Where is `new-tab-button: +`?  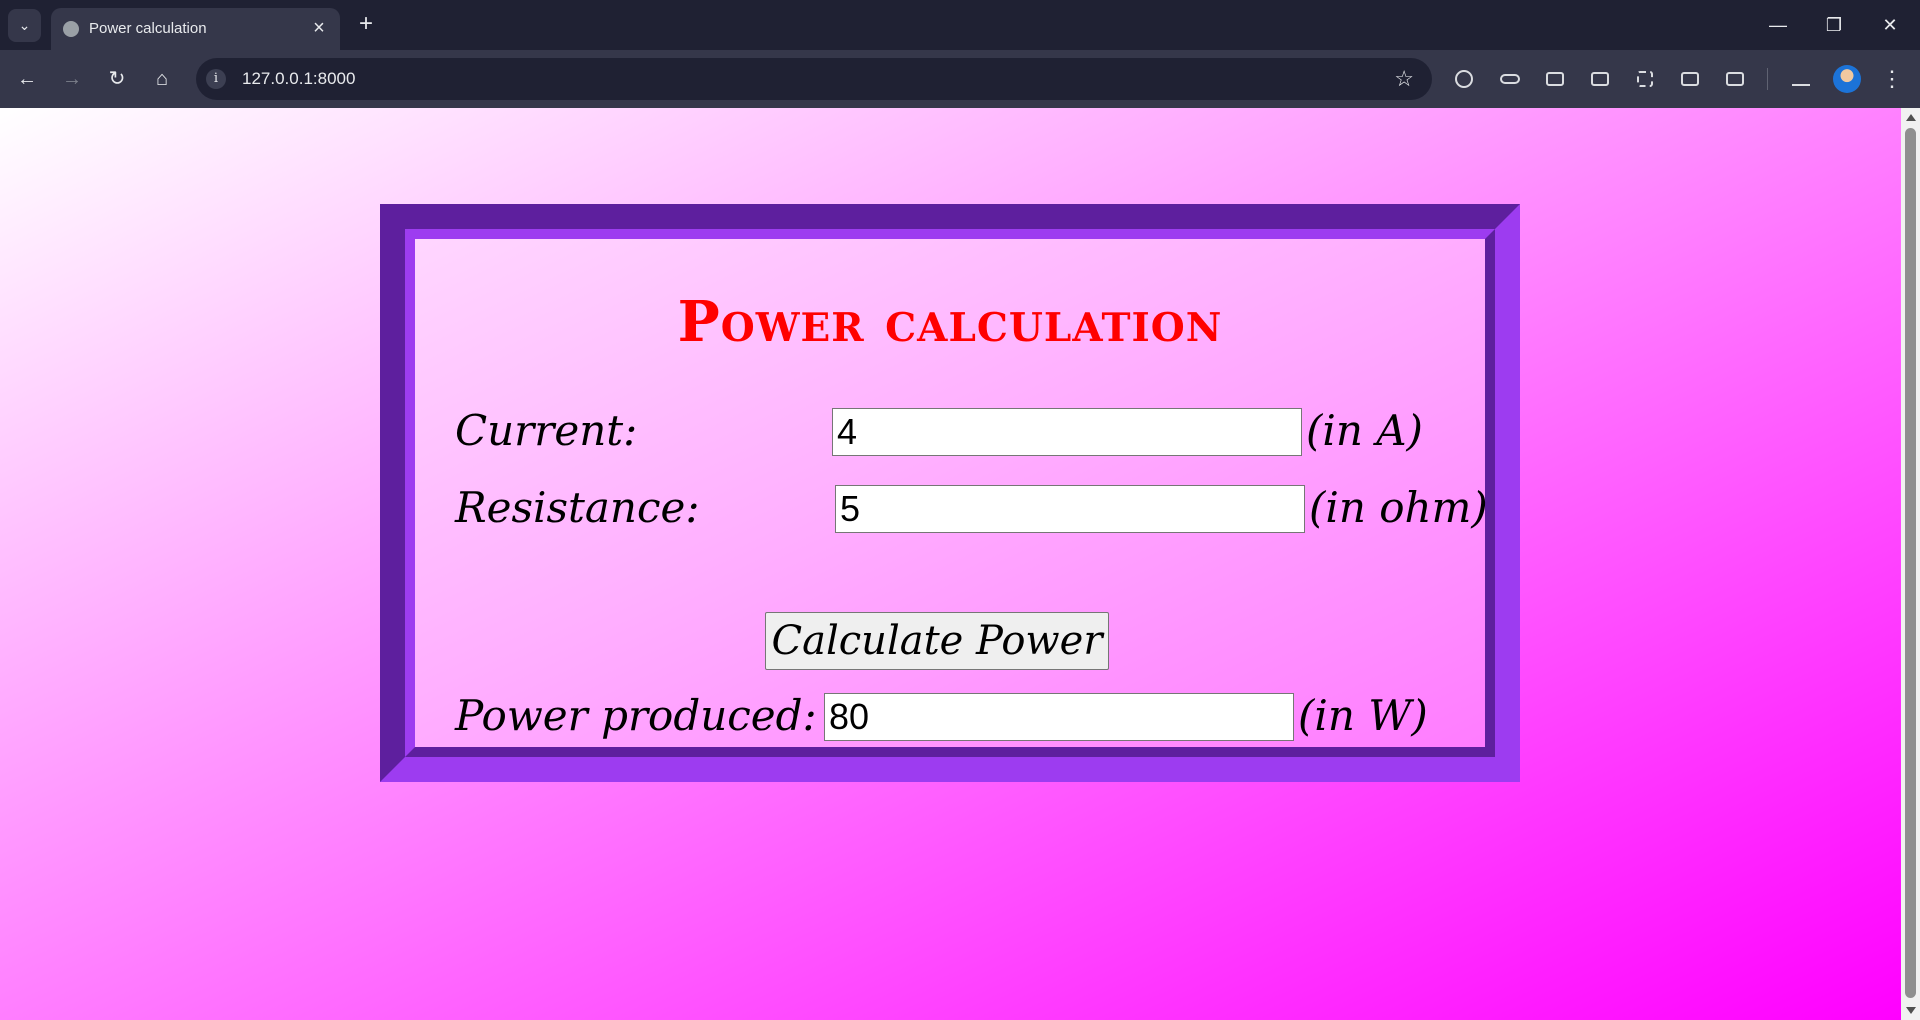
new-tab-button: + is located at coordinates (366, 24).